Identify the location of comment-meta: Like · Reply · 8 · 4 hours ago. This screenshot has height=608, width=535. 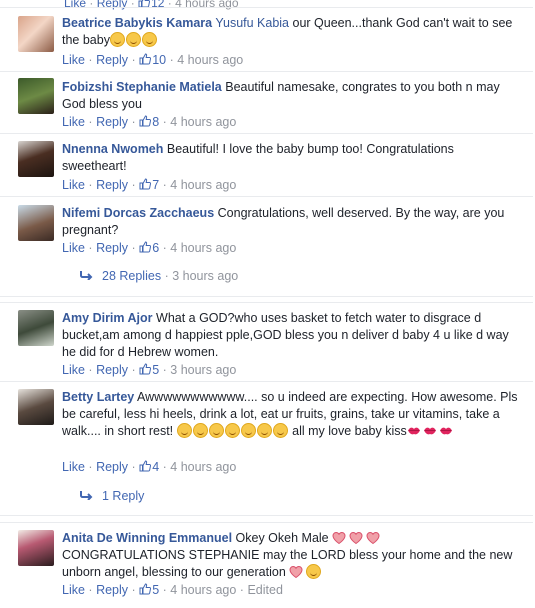
(149, 122).